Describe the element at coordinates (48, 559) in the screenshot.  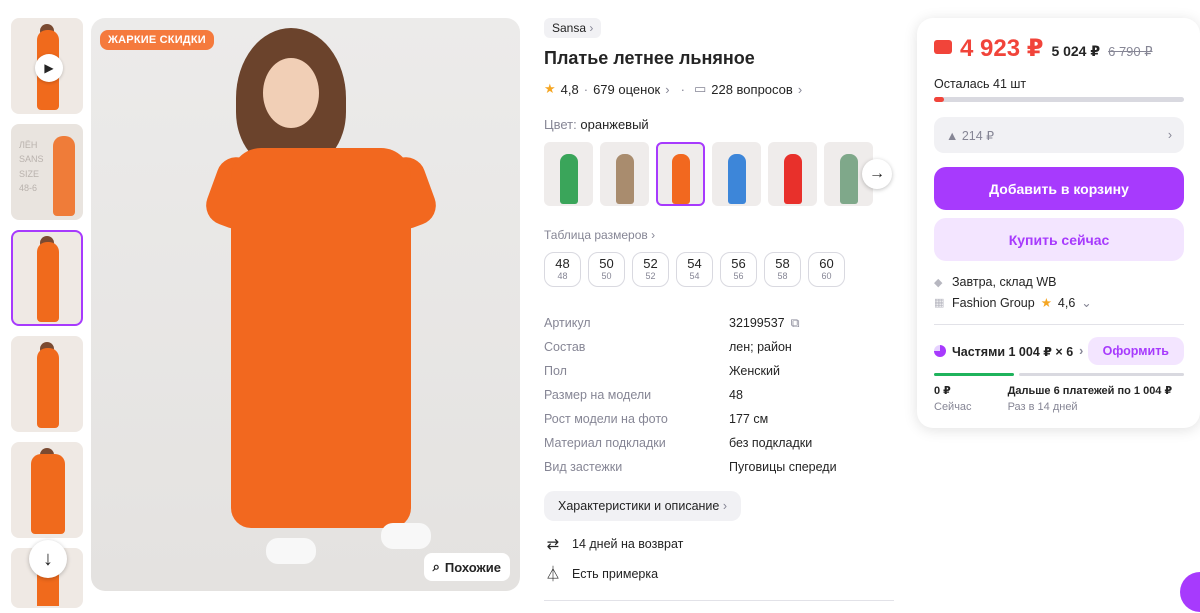
I see `scroll-down-arrow-icon: ↓` at that location.